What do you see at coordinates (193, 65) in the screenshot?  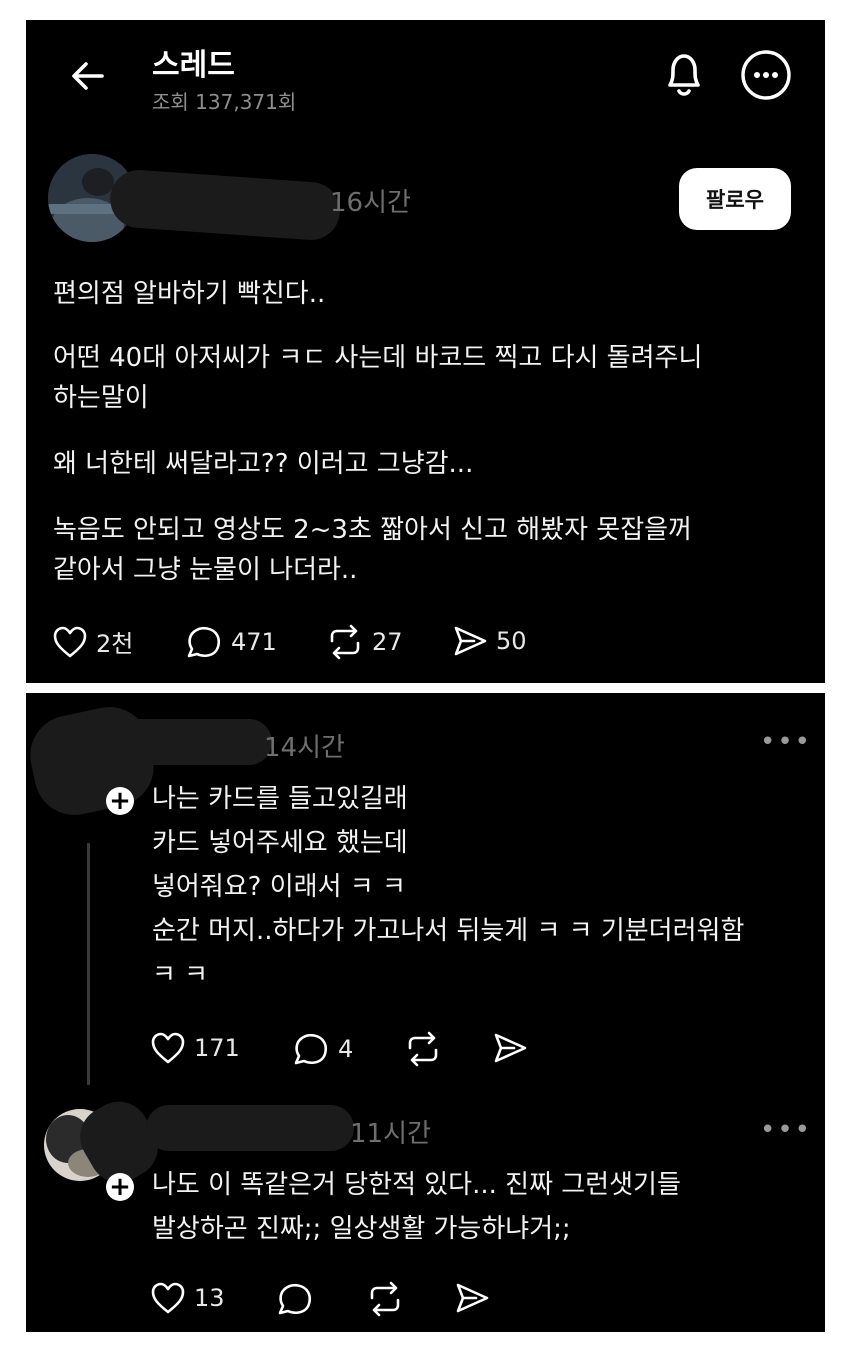 I see `page-title: 스레드` at bounding box center [193, 65].